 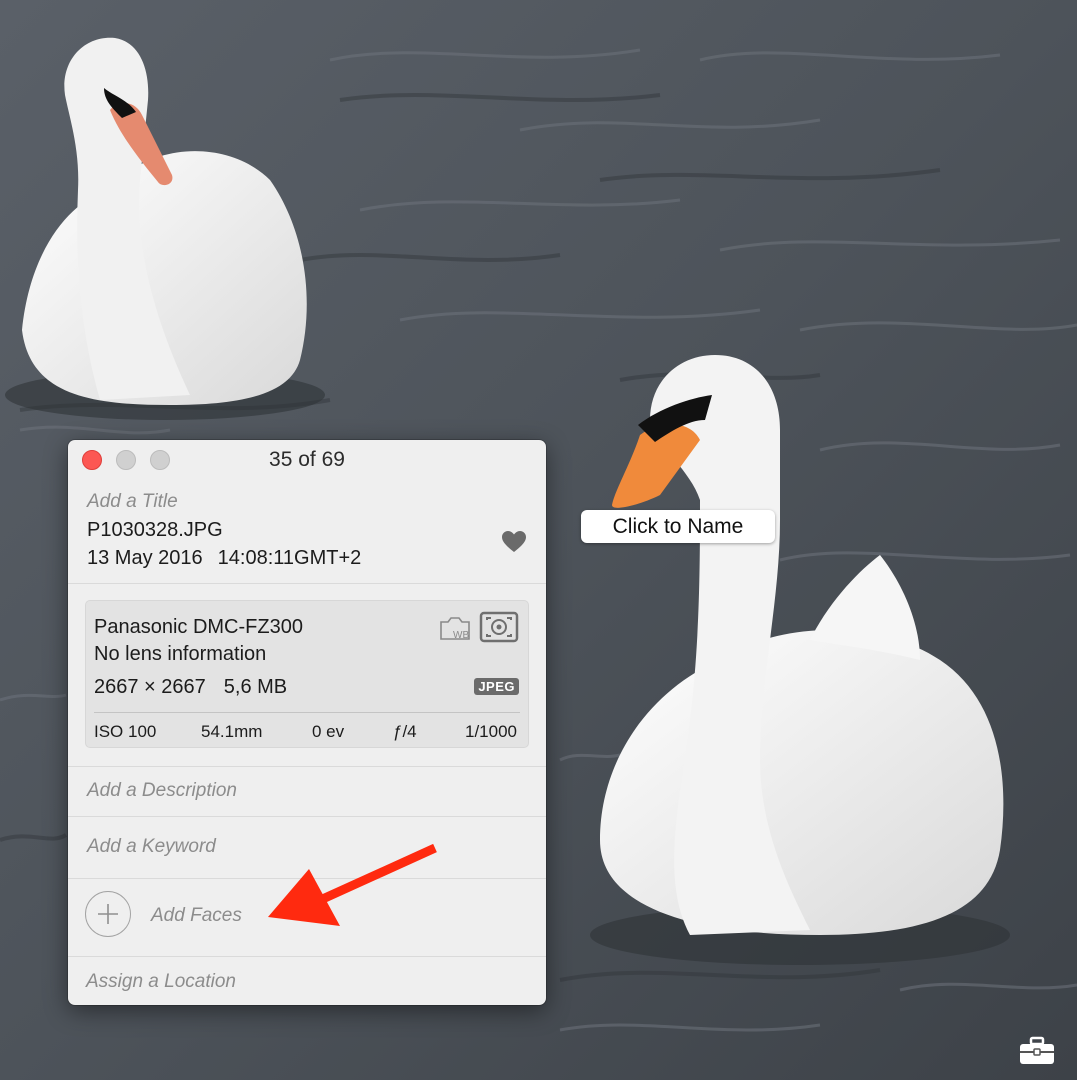 What do you see at coordinates (461, 635) in the screenshot?
I see `svg-text: WB` at bounding box center [461, 635].